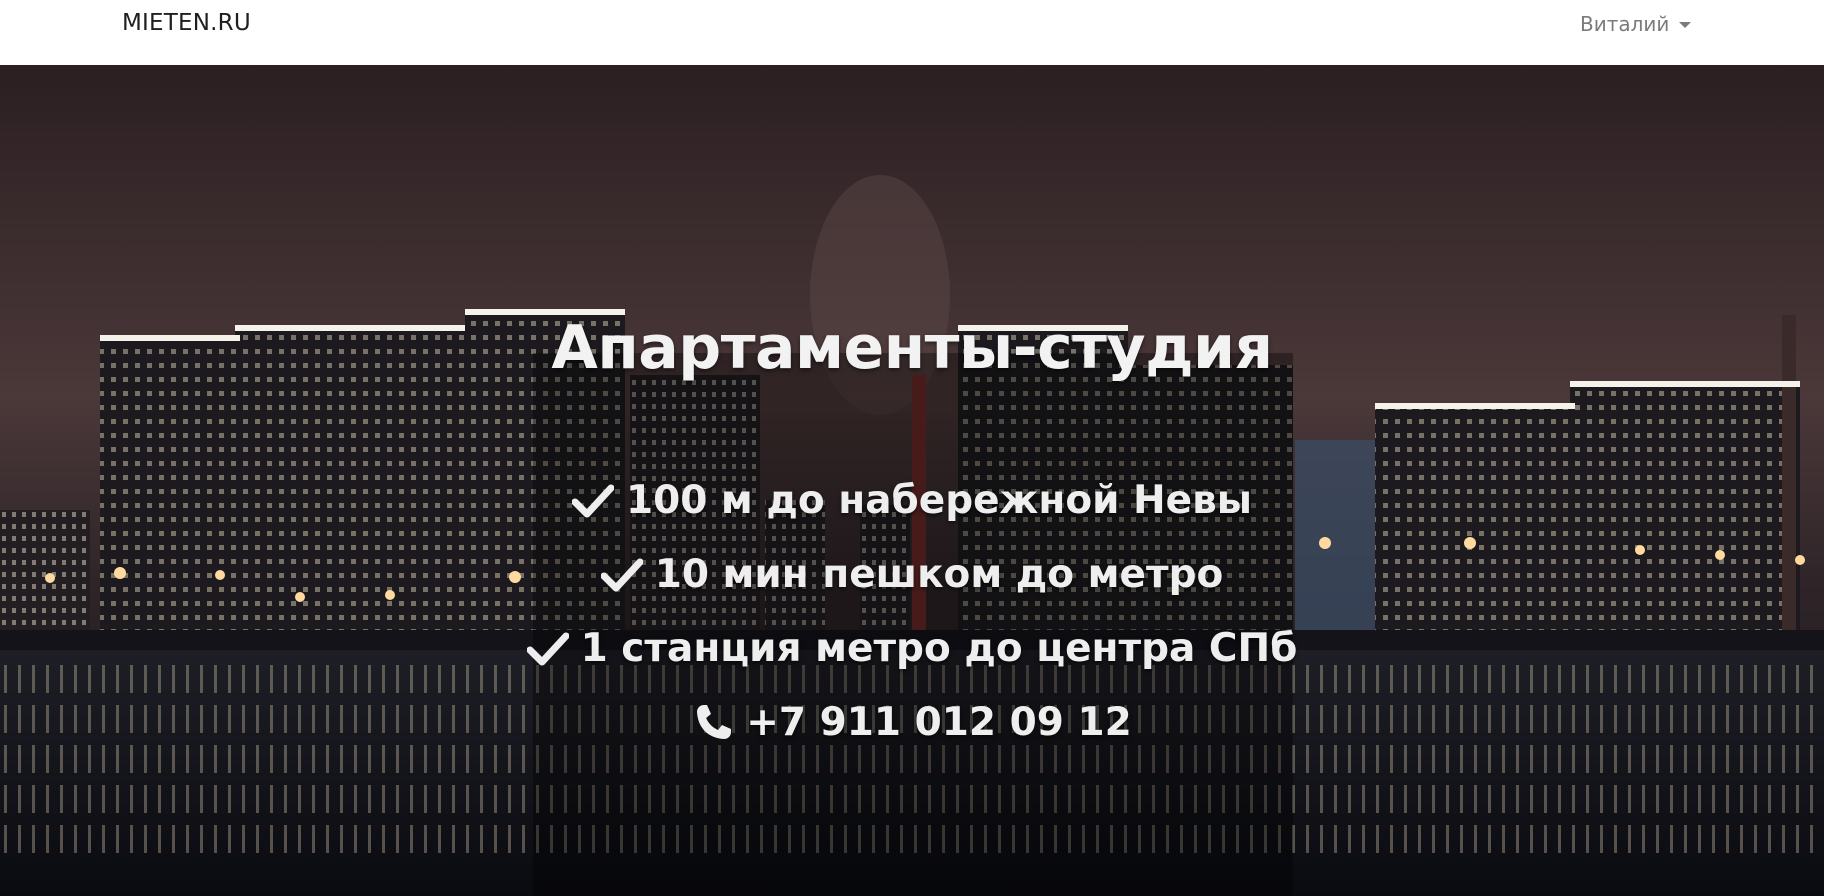  I want to click on feature-item: 100 м до набережной Невы, so click(912, 500).